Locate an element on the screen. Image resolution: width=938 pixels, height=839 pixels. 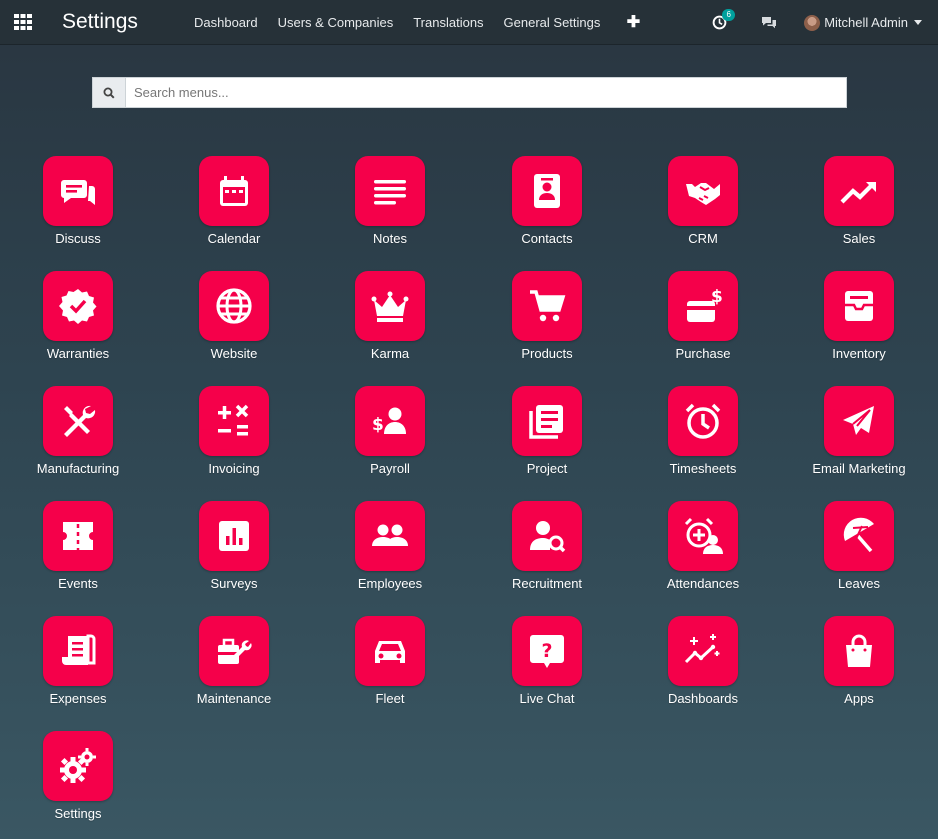
app-notes: Notes is located at coordinates (390, 206).